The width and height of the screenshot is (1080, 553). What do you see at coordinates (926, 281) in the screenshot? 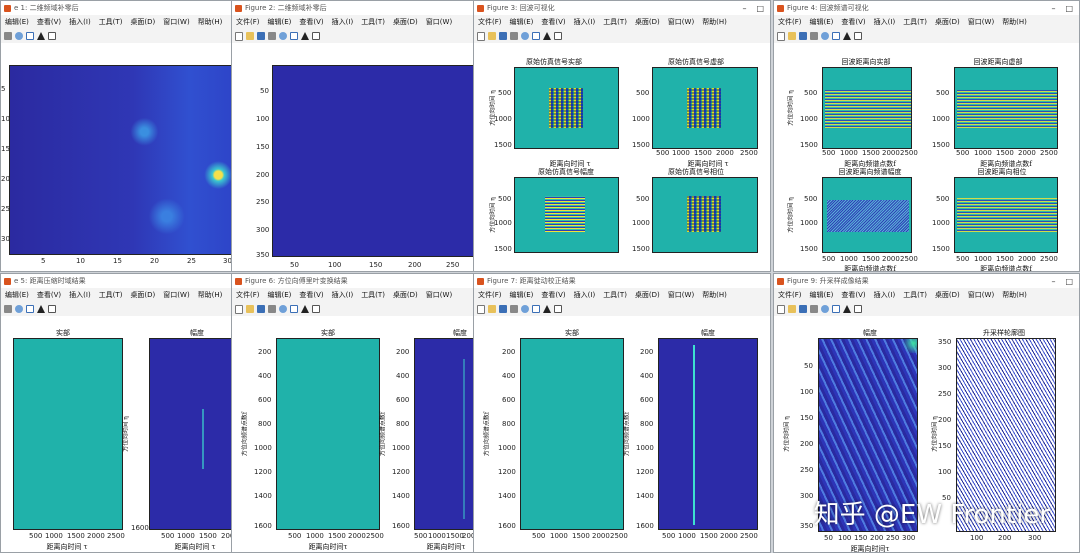
I see `title-bar: Figure 9: 升采样成像结果 – □` at bounding box center [926, 281].